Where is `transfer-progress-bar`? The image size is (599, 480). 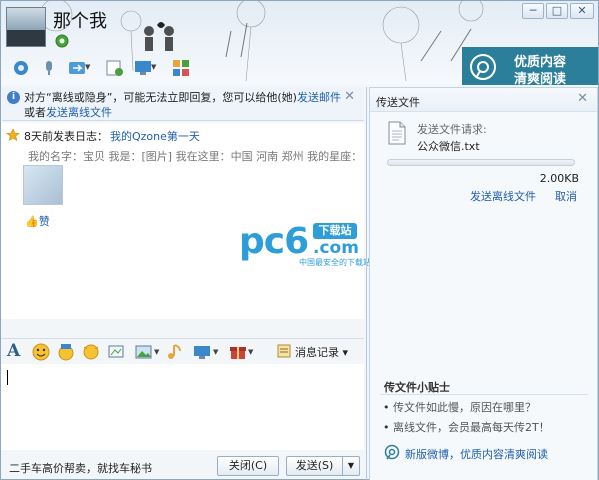
transfer-progress-bar is located at coordinates (481, 162).